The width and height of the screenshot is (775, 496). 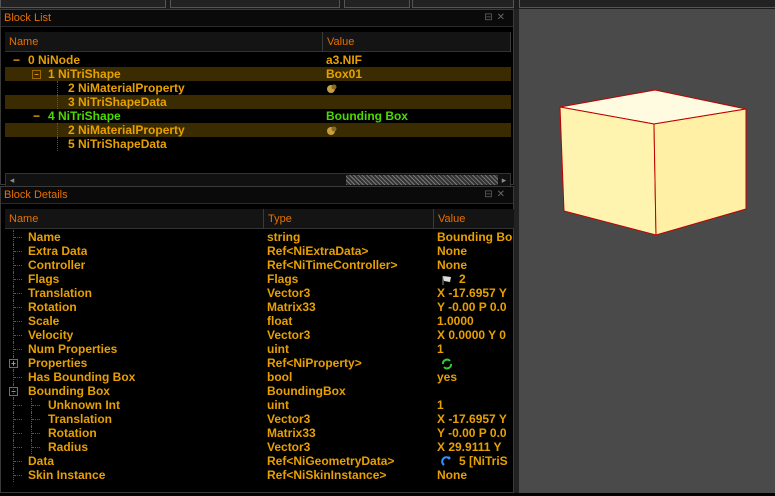 What do you see at coordinates (13, 363) in the screenshot?
I see `expand-box-icon: +` at bounding box center [13, 363].